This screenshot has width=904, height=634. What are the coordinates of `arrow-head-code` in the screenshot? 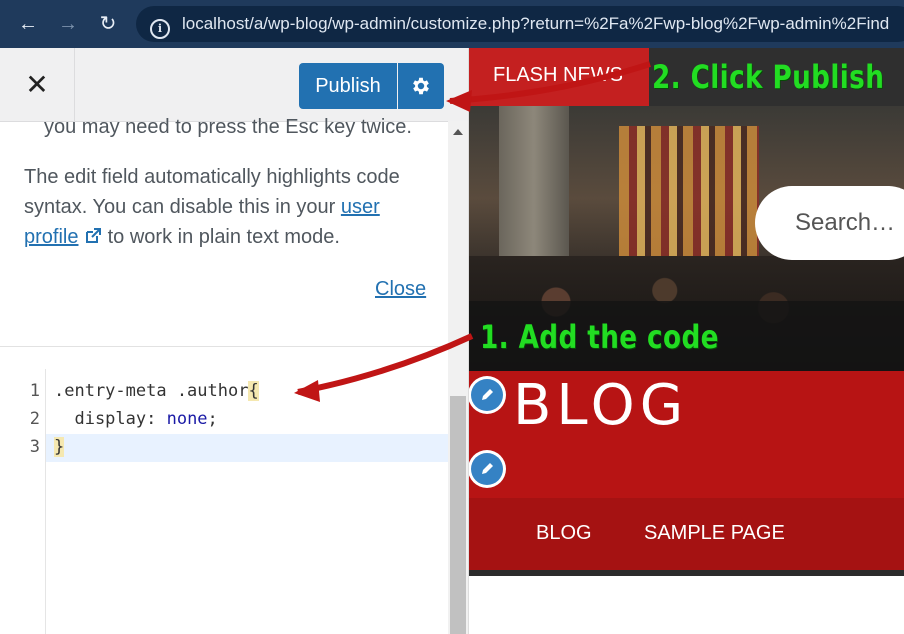 It's located at (307, 391).